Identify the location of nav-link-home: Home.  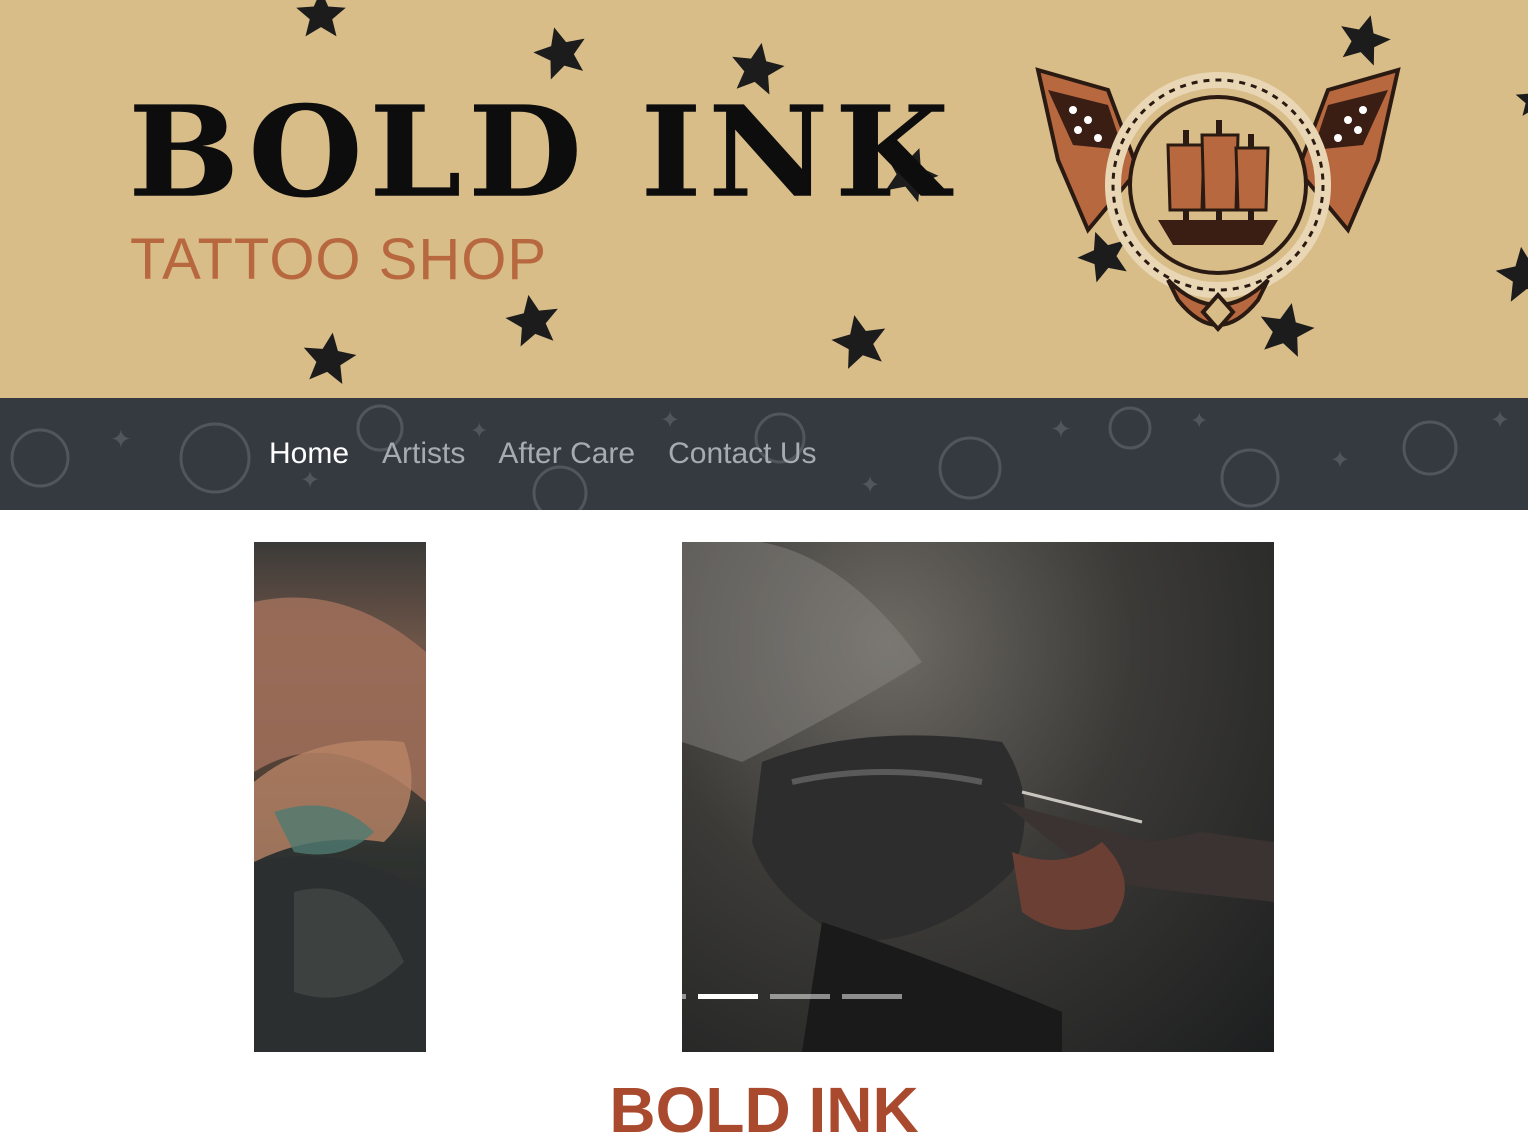
(309, 453).